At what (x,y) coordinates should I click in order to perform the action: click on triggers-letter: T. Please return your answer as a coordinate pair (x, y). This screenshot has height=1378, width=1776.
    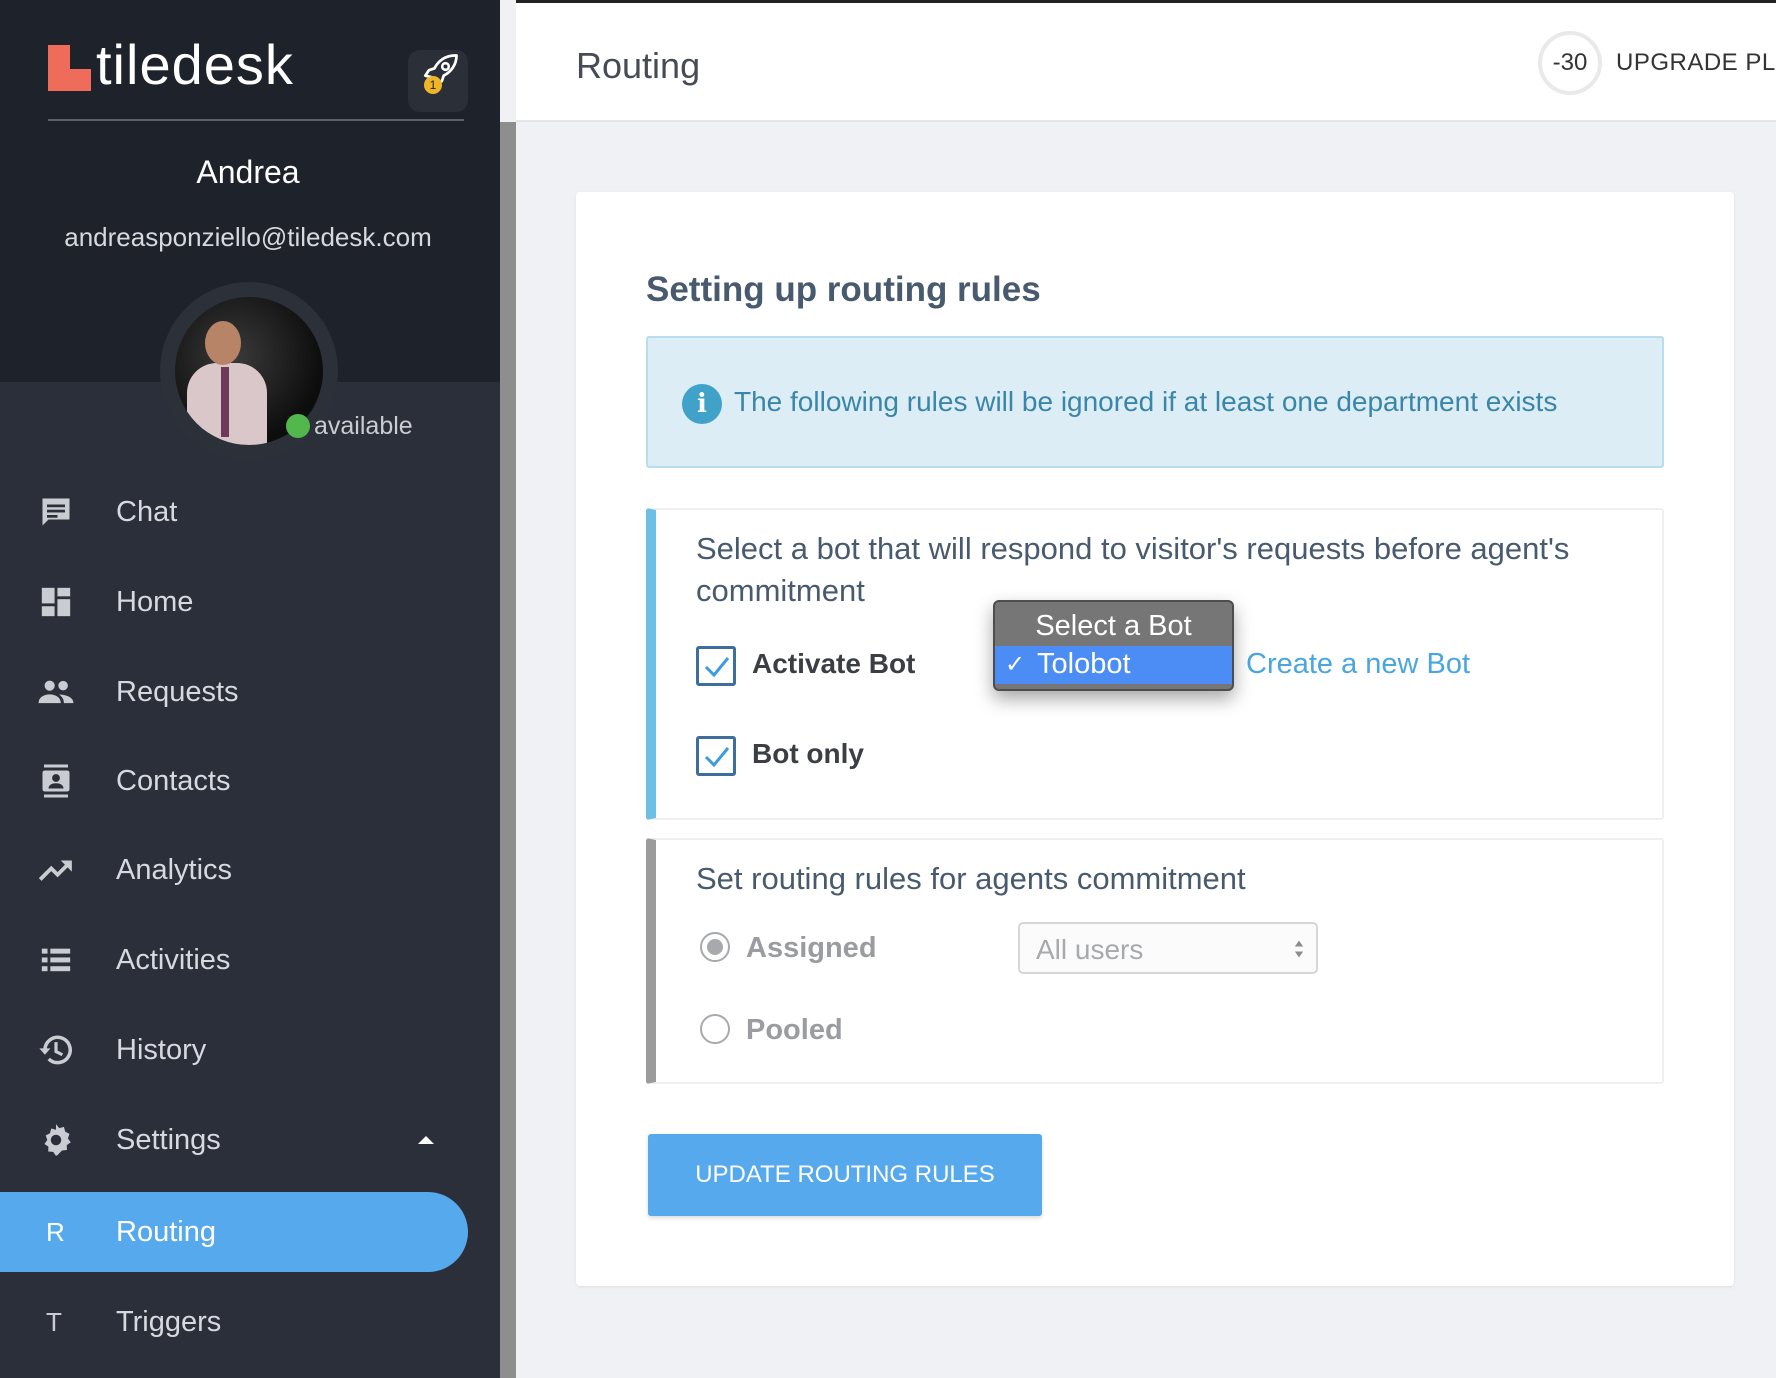
    Looking at the image, I should click on (54, 1321).